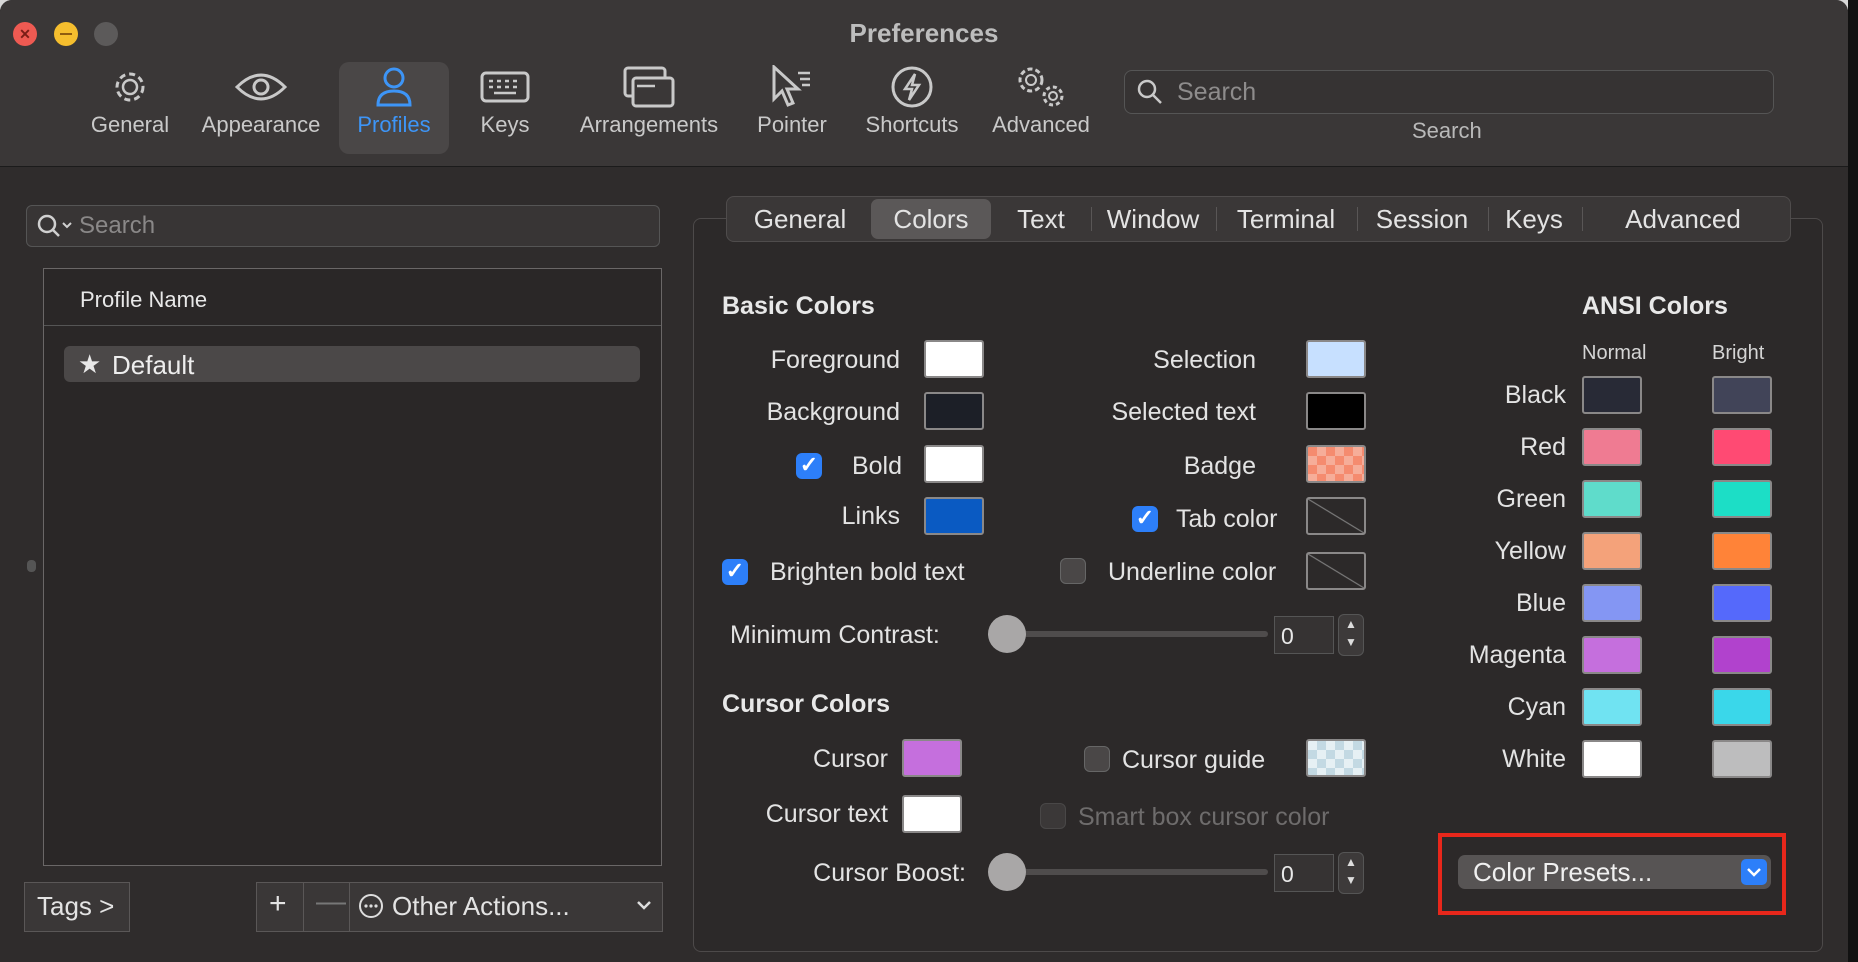  Describe the element at coordinates (394, 87) in the screenshot. I see `person-icon` at that location.